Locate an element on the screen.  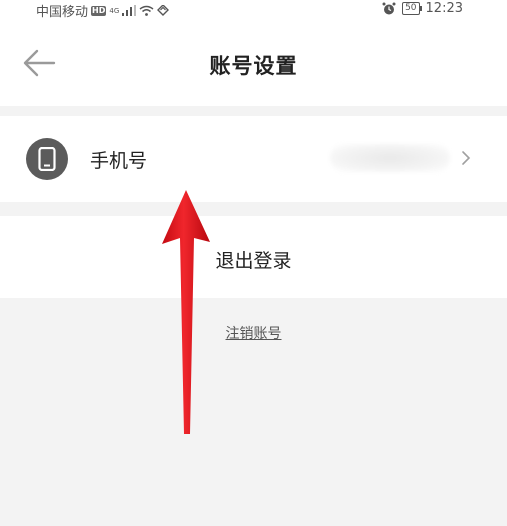
logout-label: 退出登录 is located at coordinates (253, 261).